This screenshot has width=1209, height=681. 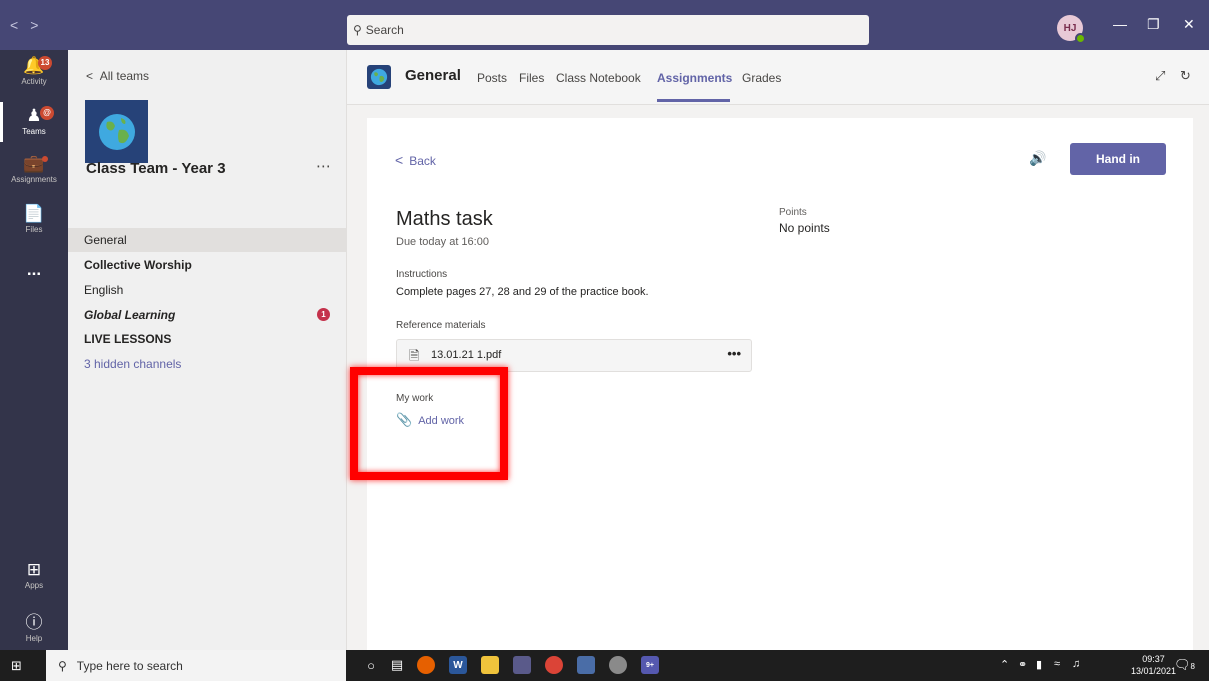 What do you see at coordinates (397, 665) in the screenshot?
I see `task-view-icon: ▤` at bounding box center [397, 665].